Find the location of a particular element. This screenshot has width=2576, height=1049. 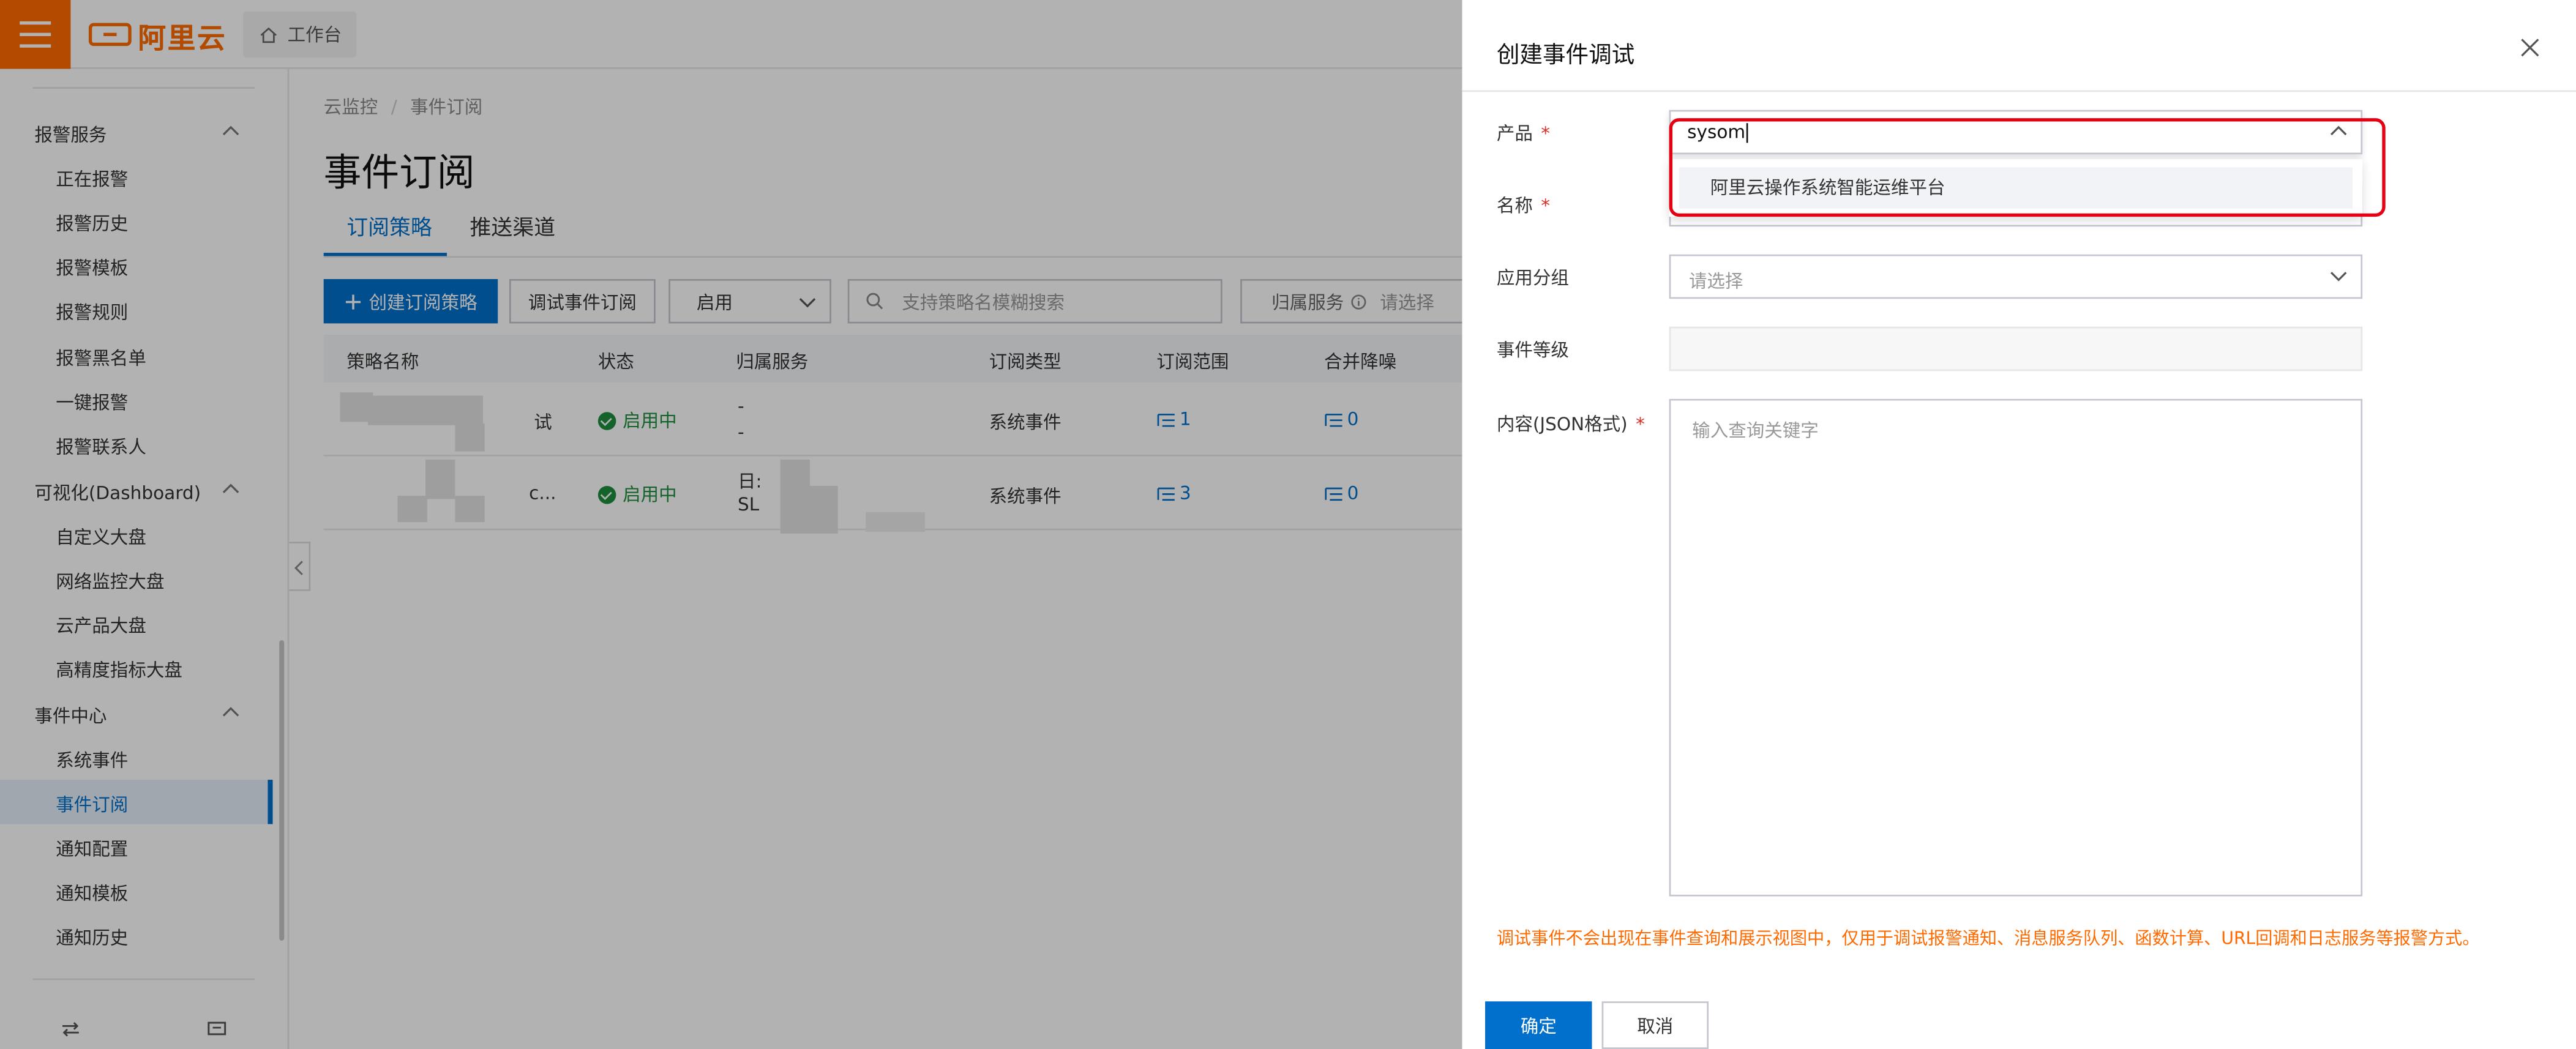

event-level-field is located at coordinates (2016, 348).